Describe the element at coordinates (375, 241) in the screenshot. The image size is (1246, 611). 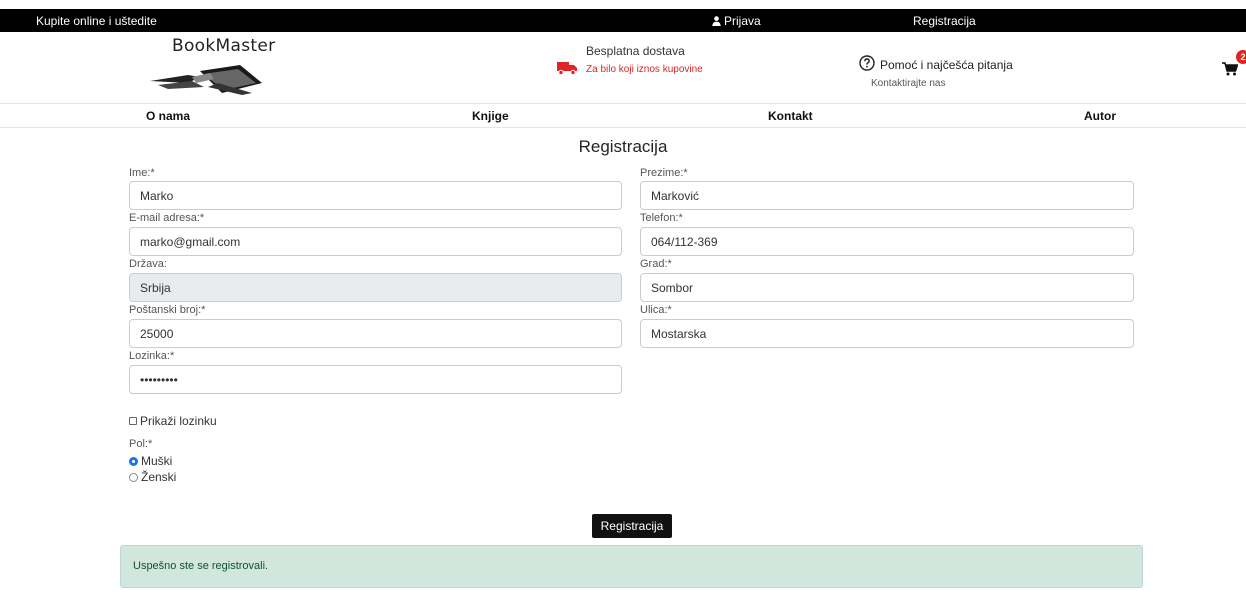
I see `email-field` at that location.